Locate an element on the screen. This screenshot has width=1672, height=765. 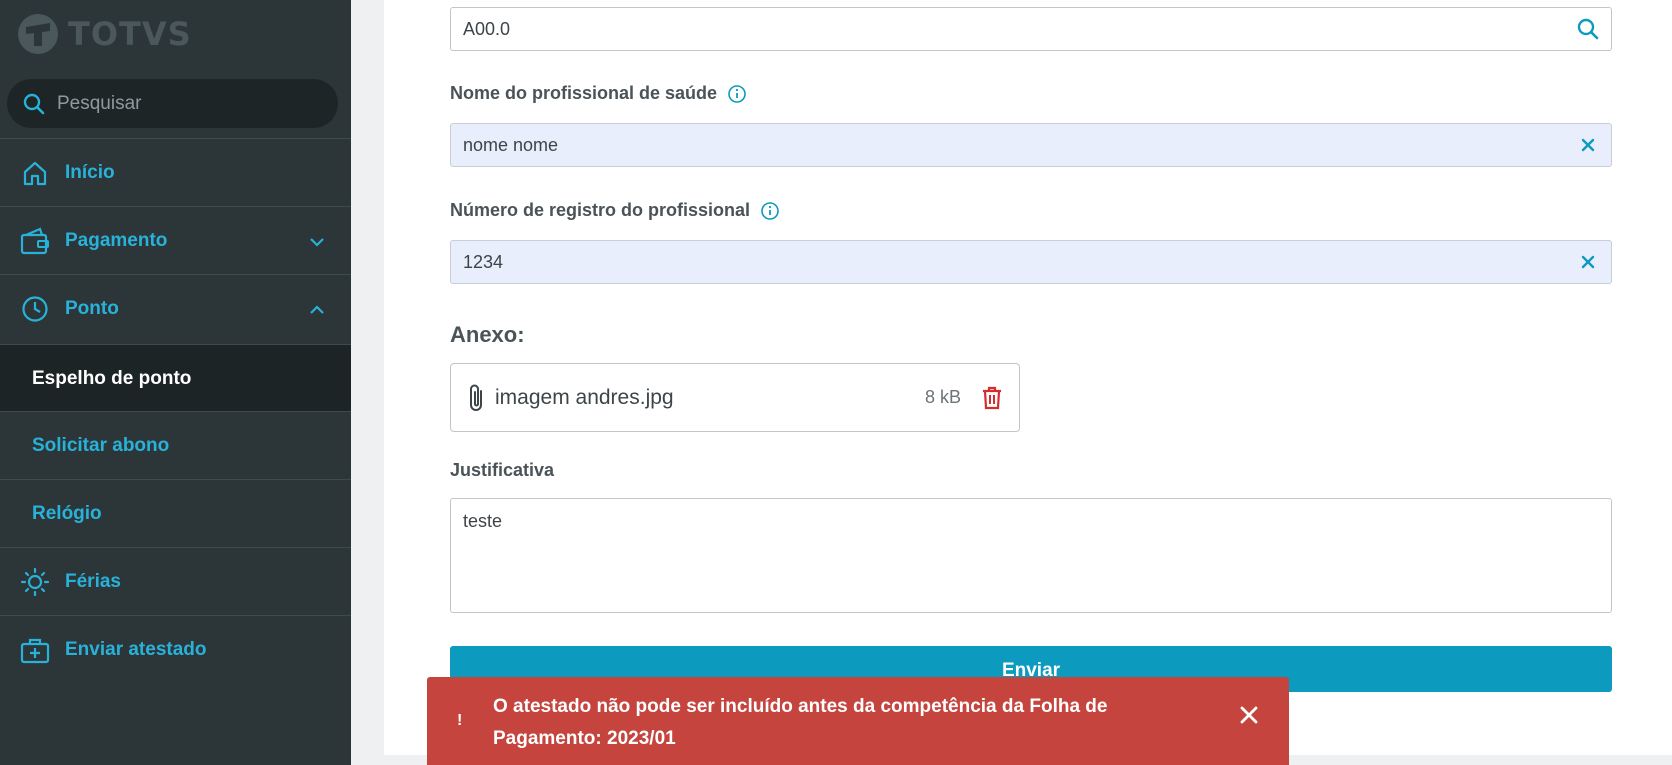
wallet-icon is located at coordinates (35, 241).